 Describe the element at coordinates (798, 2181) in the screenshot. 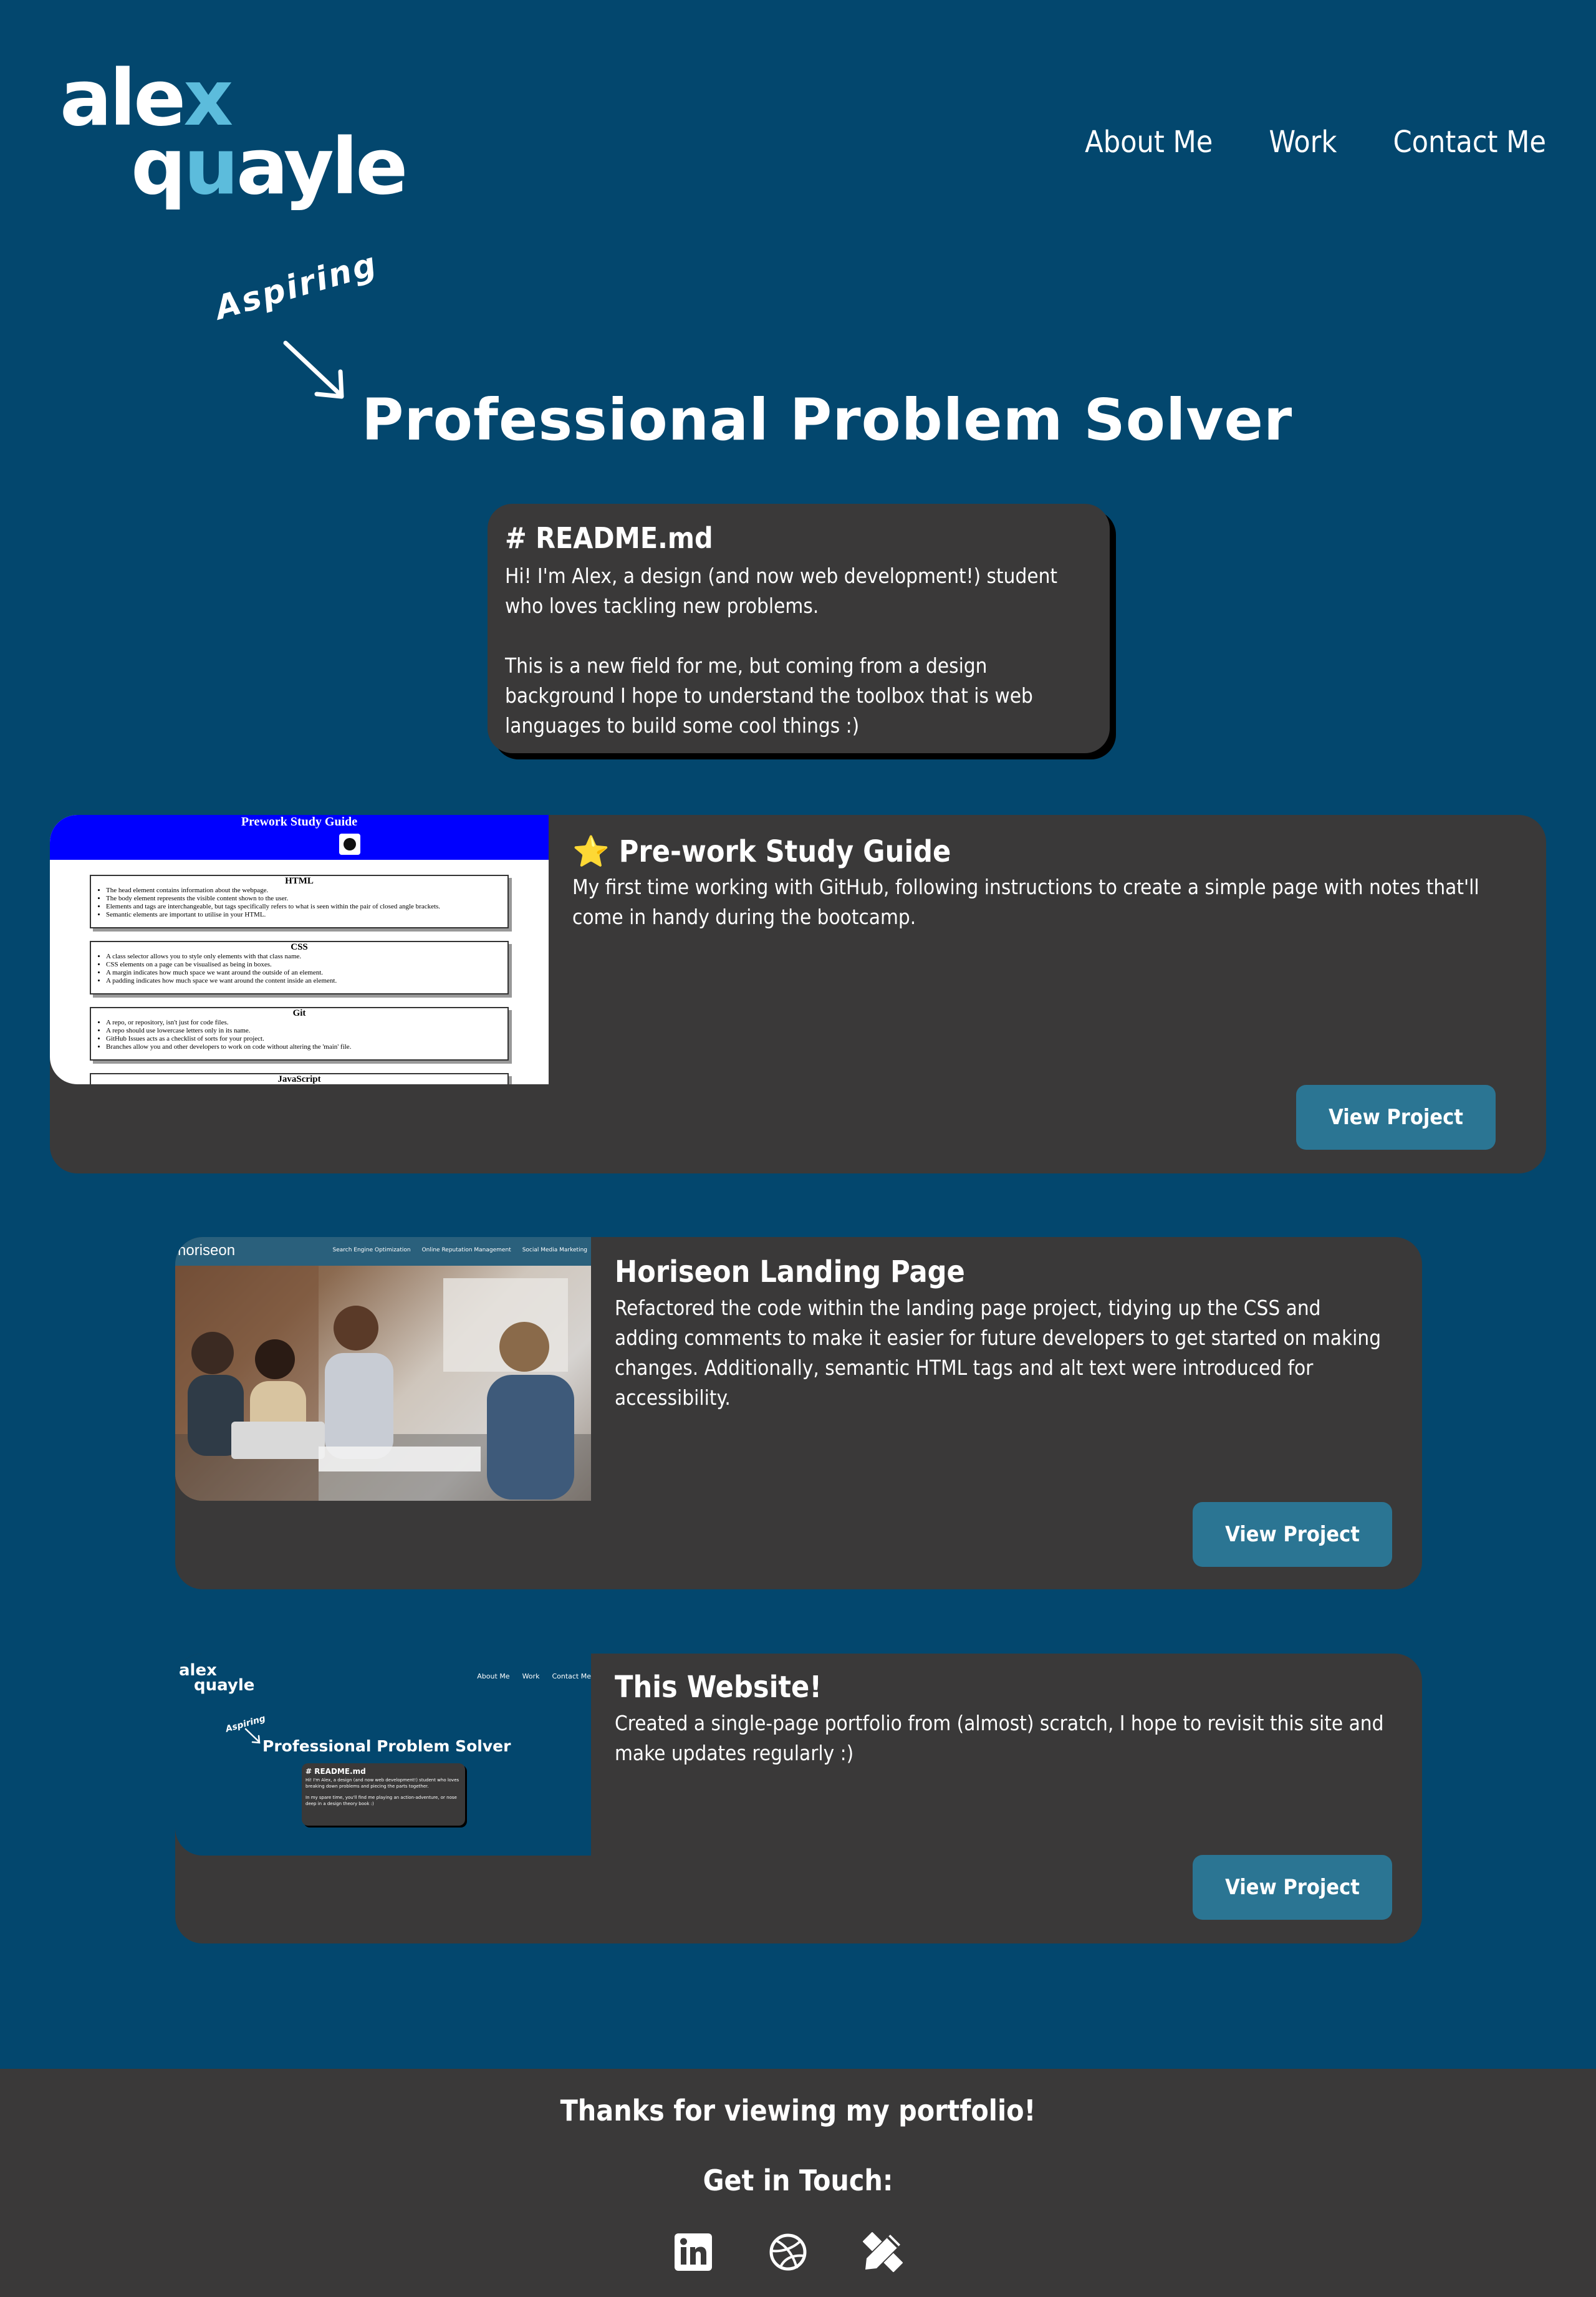

I see `footer-get-in-touch: Get in Touch:` at that location.